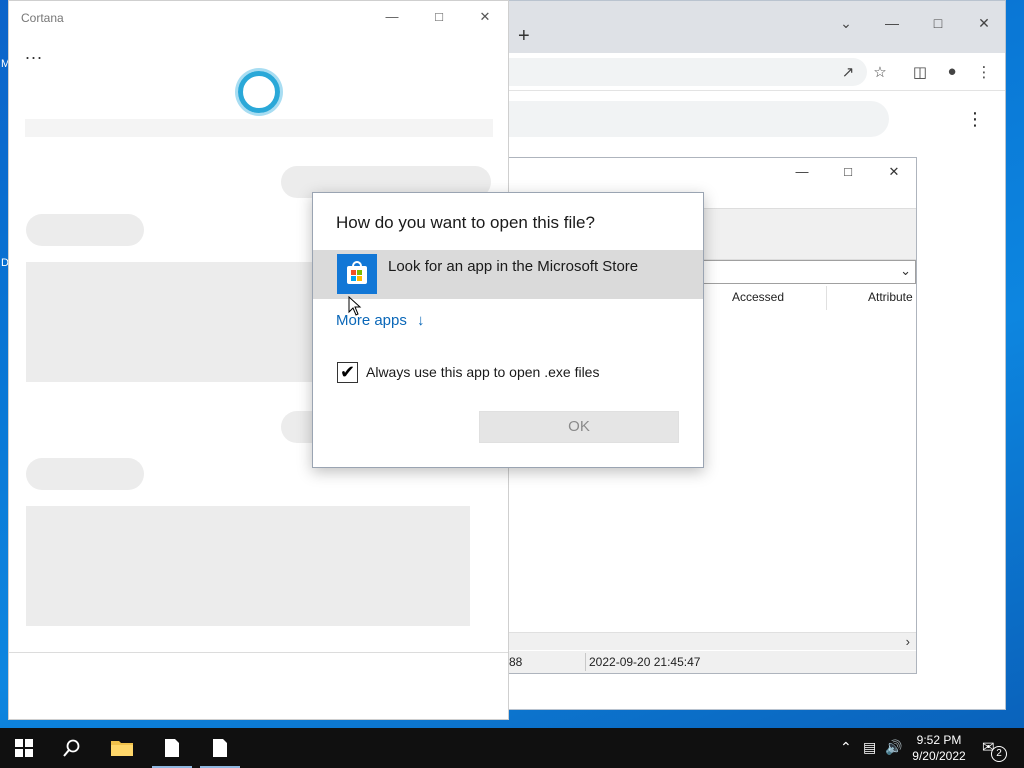  What do you see at coordinates (846, 747) in the screenshot?
I see `chevron-up-icon: ⌃` at bounding box center [846, 747].